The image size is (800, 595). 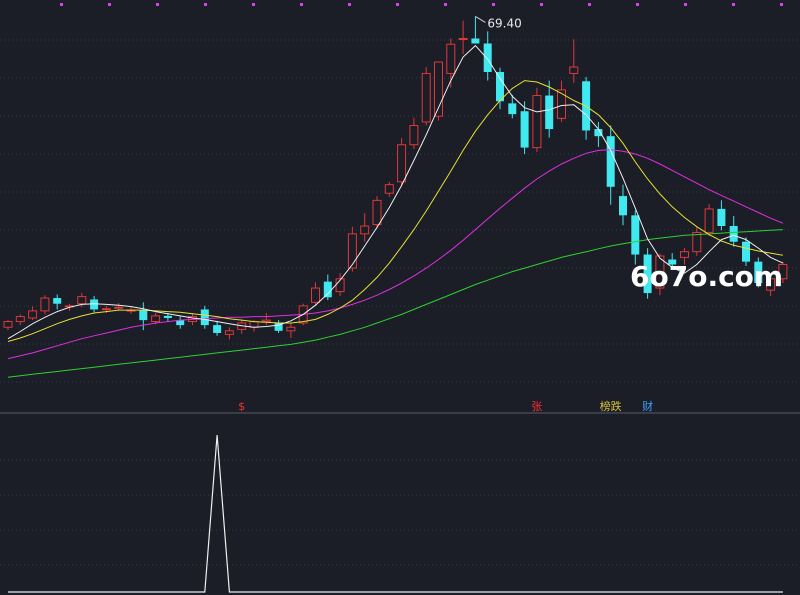 I want to click on marker-label: 财, so click(x=647, y=406).